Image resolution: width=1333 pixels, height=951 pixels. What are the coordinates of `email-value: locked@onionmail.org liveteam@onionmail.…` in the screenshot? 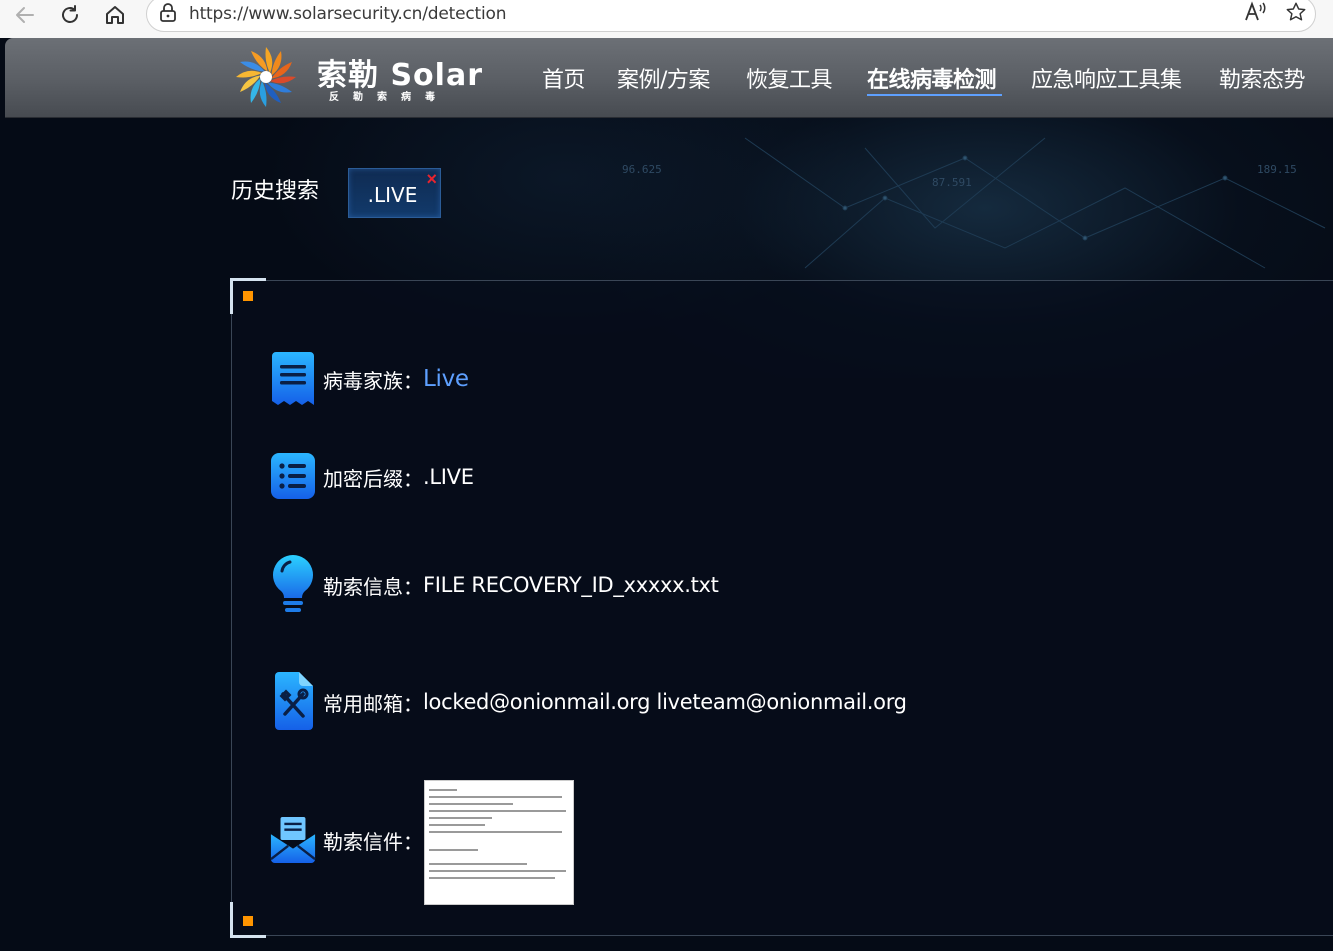 It's located at (665, 702).